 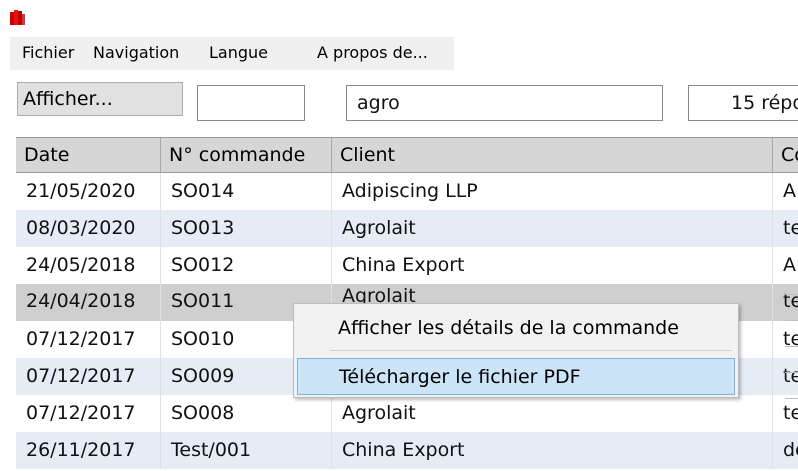 What do you see at coordinates (17, 17) in the screenshot?
I see `app-icon` at bounding box center [17, 17].